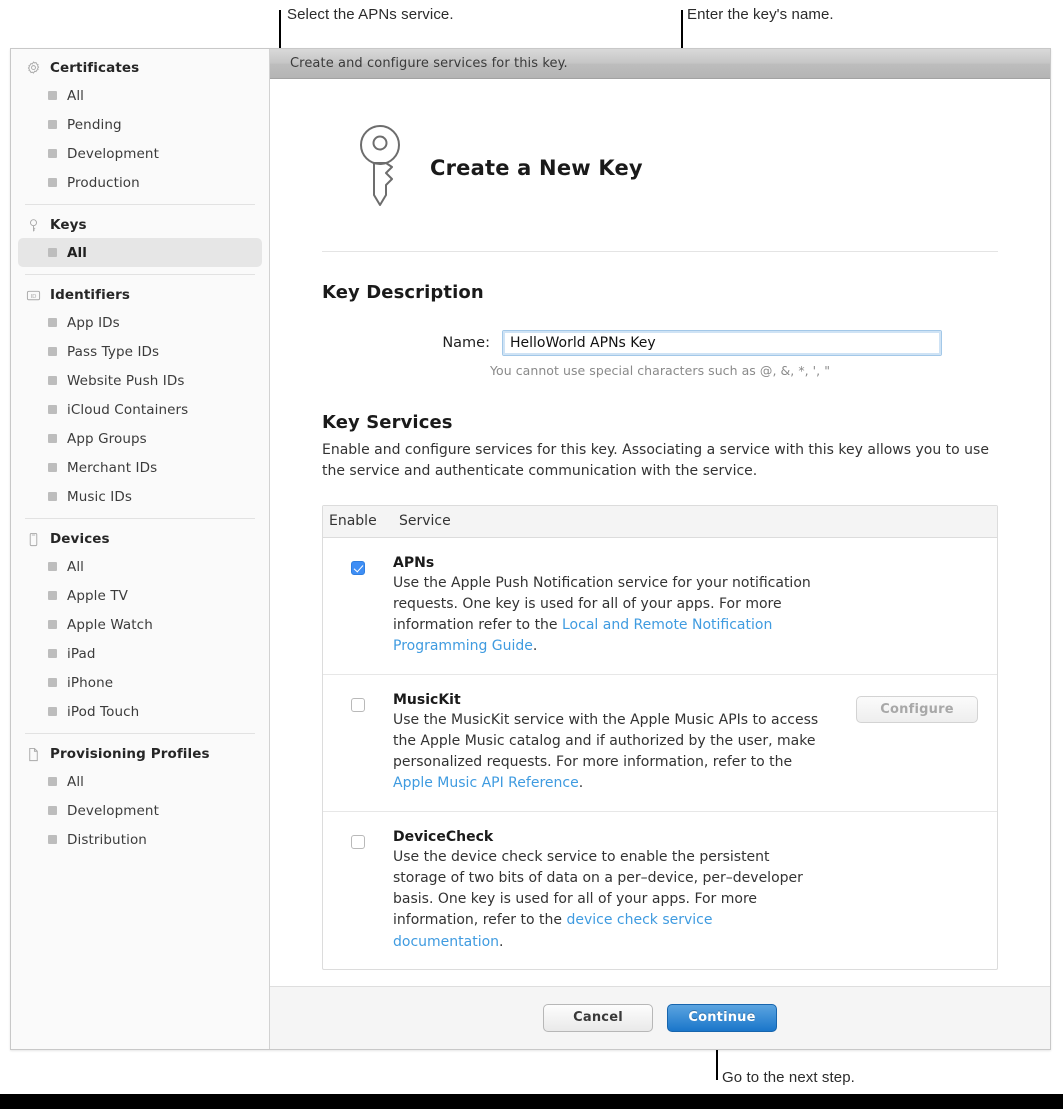 The width and height of the screenshot is (1063, 1109). I want to click on musickit-desc-after: ., so click(581, 783).